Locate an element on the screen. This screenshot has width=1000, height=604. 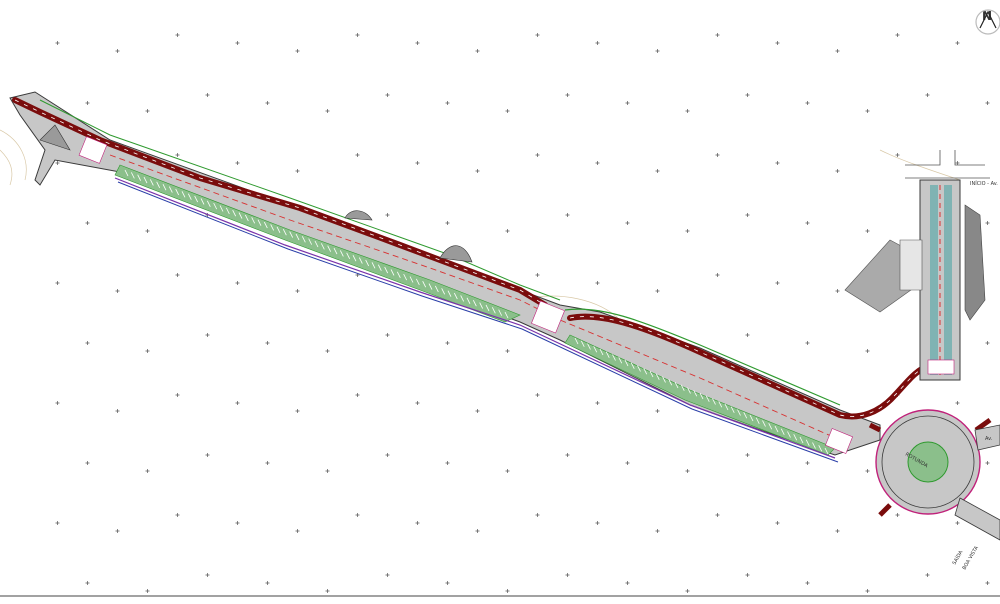
road-label-top-right: INÍCIO - Av. is located at coordinates (984, 183).